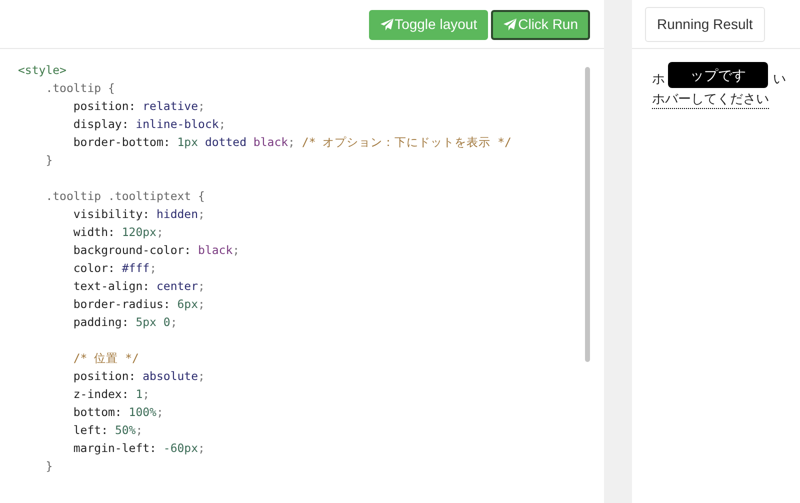  What do you see at coordinates (105, 358) in the screenshot?
I see `code-line: /* 位置 */` at bounding box center [105, 358].